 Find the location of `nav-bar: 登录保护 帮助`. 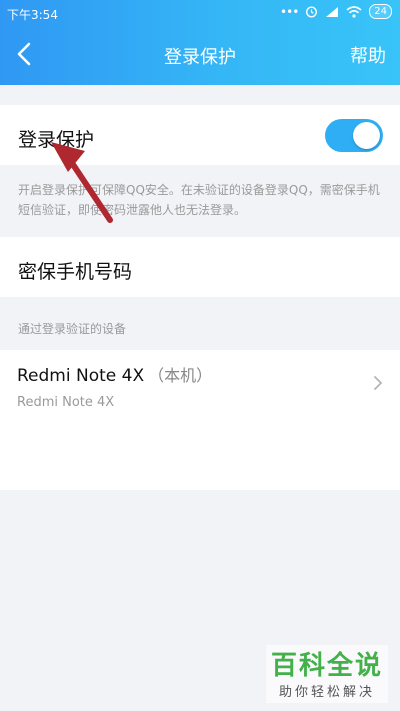

nav-bar: 登录保护 帮助 is located at coordinates (200, 54).